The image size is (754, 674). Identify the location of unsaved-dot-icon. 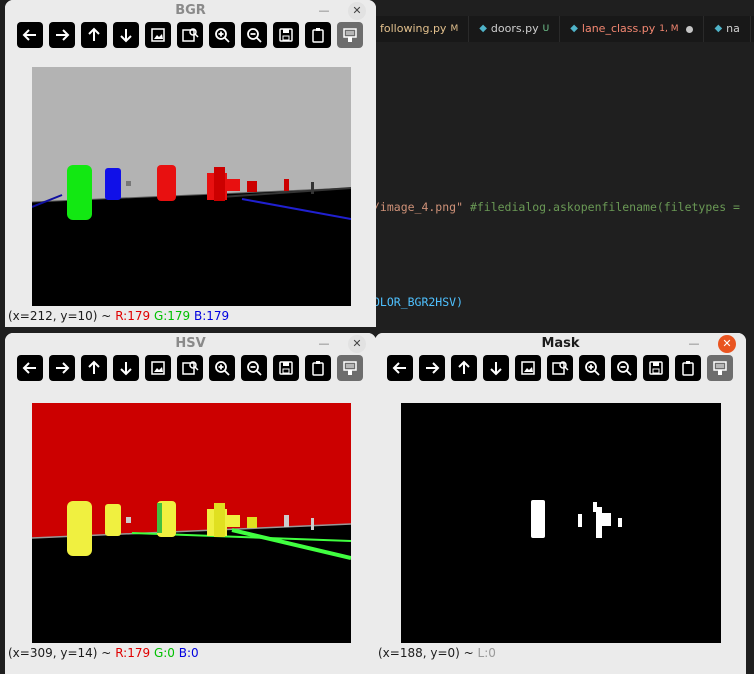
(690, 29).